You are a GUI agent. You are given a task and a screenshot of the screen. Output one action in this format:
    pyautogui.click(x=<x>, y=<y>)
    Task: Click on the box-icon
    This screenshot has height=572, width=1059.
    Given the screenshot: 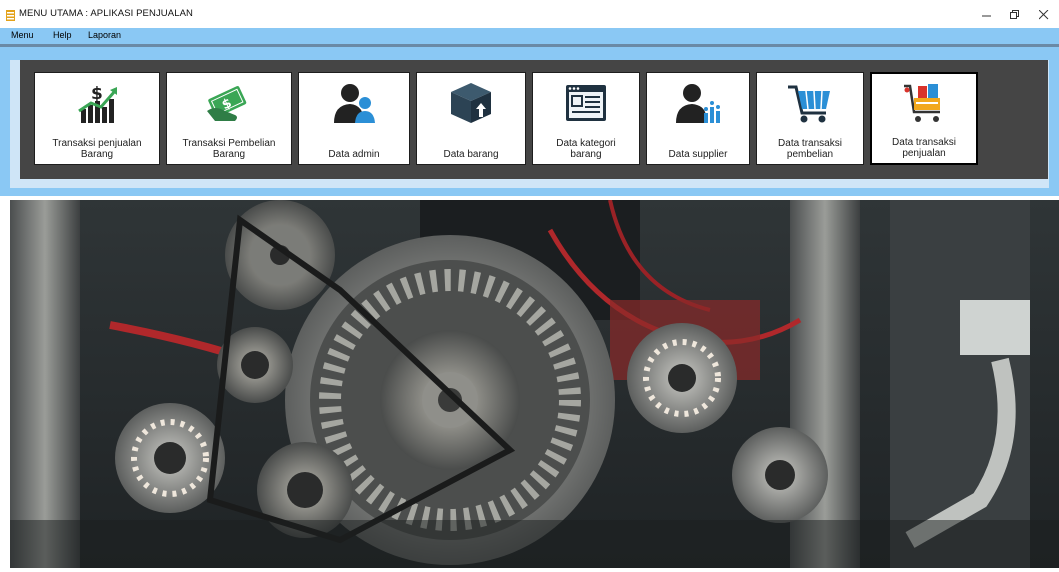 What is the action you would take?
    pyautogui.click(x=471, y=103)
    